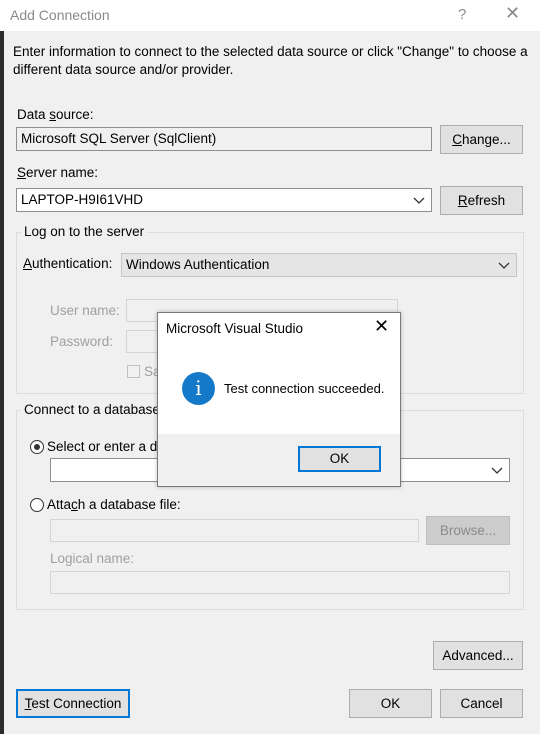 The height and width of the screenshot is (734, 540). Describe the element at coordinates (133, 371) in the screenshot. I see `save-password-checkbox` at that location.